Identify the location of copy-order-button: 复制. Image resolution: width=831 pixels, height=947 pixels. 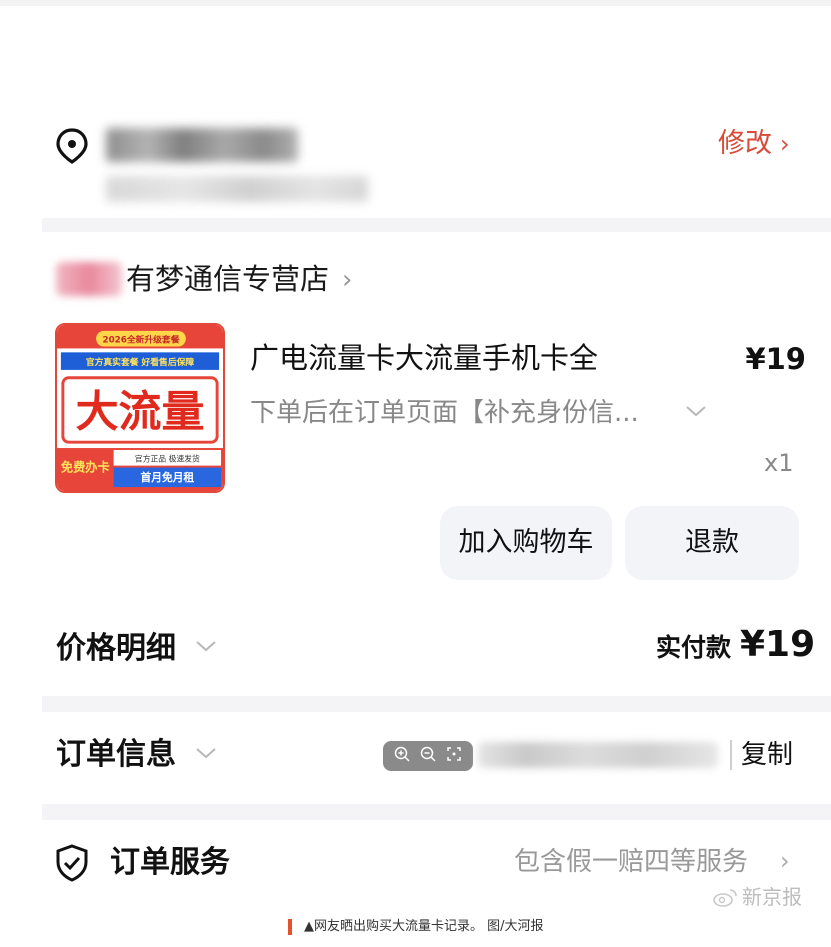
(767, 755).